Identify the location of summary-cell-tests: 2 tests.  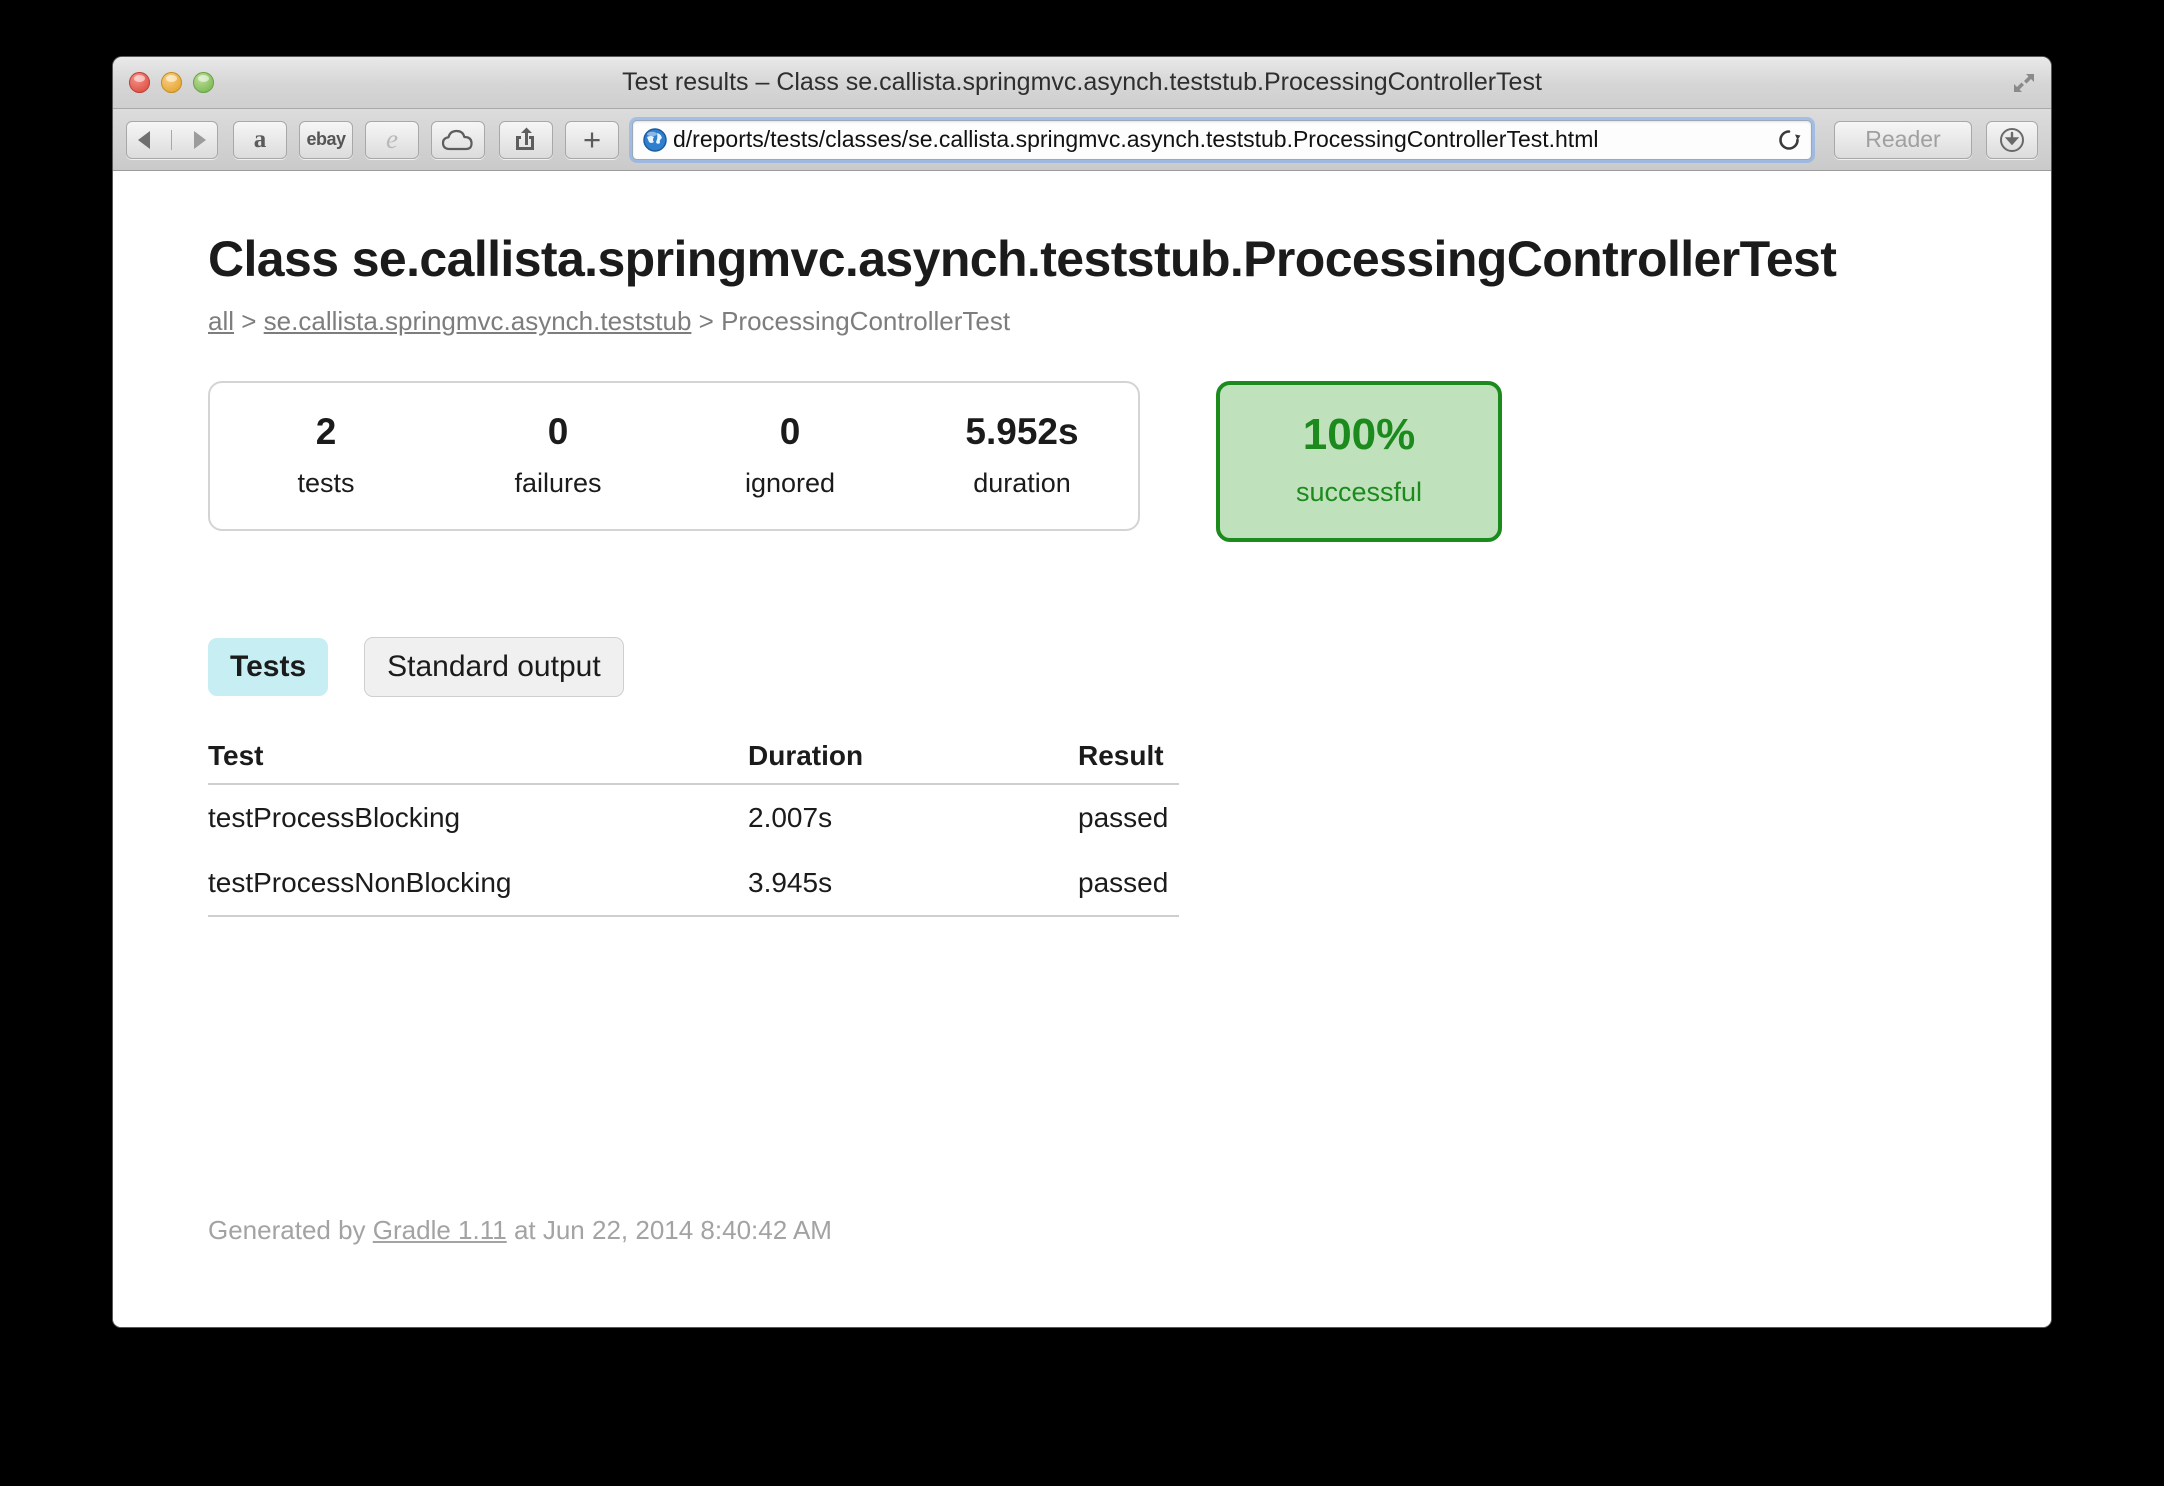
(326, 455).